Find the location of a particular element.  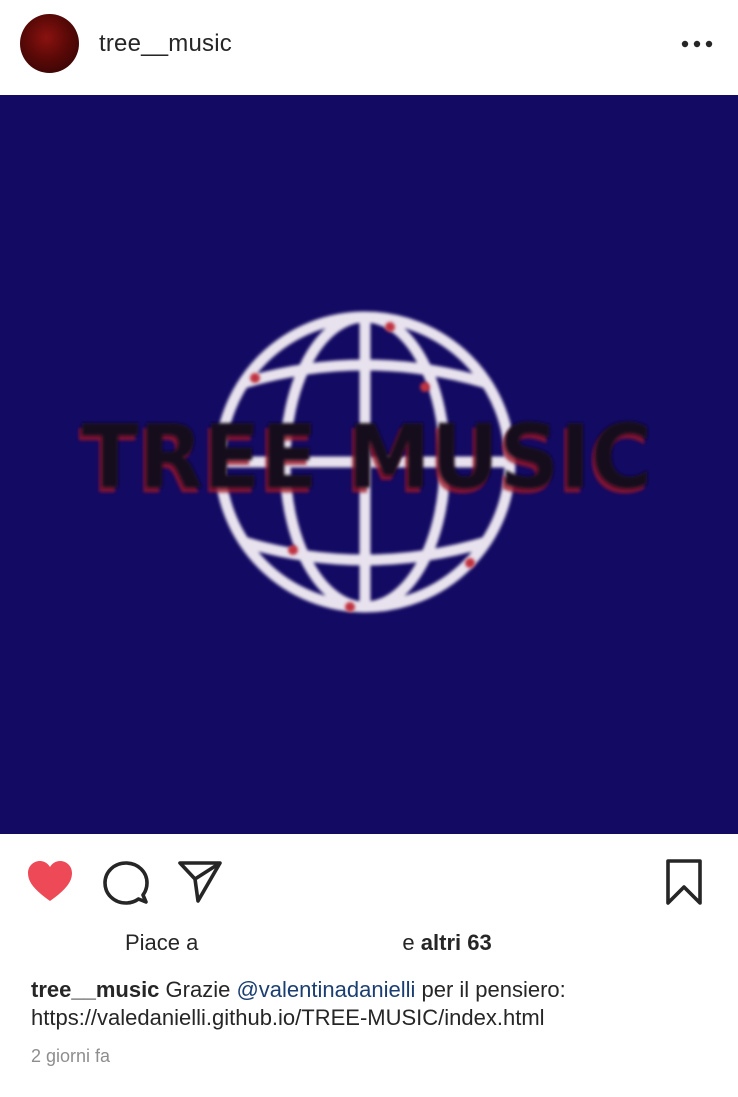

post-username: tree__music is located at coordinates (165, 44).